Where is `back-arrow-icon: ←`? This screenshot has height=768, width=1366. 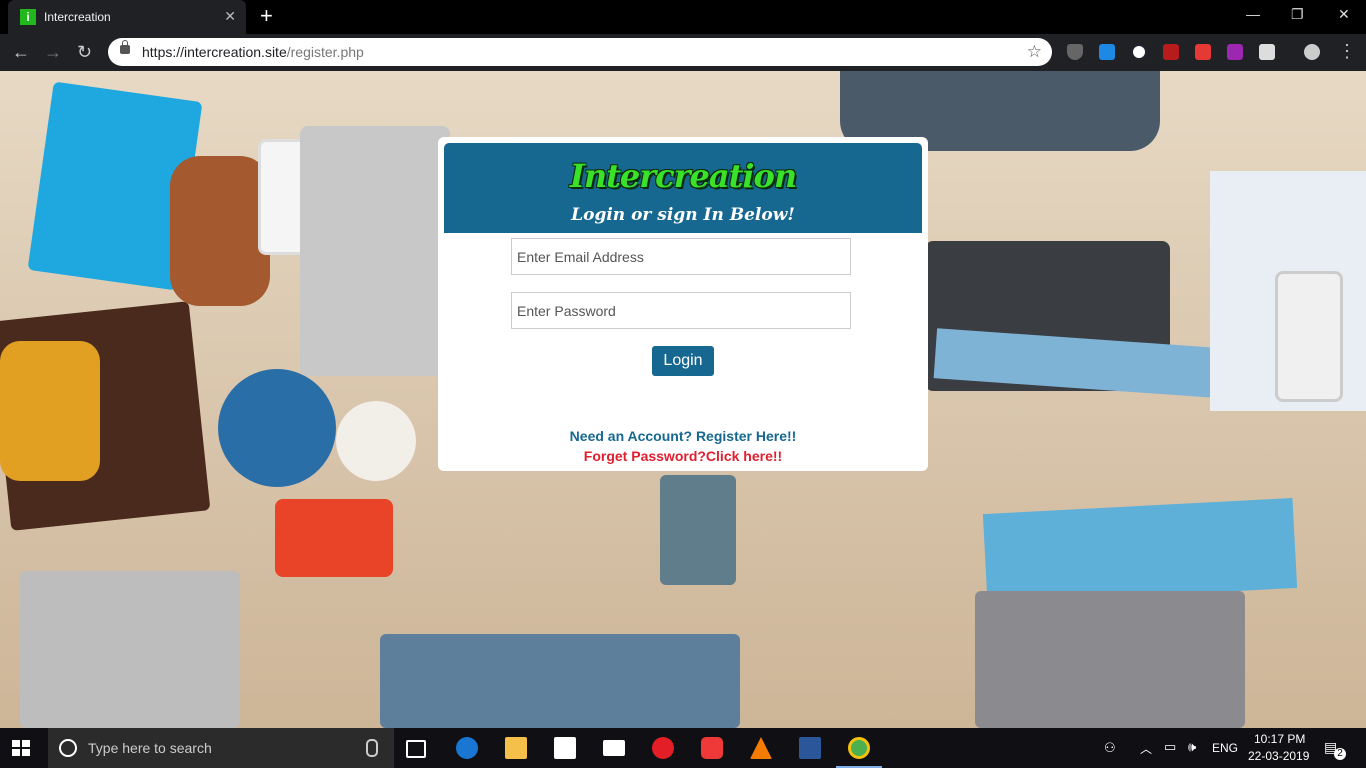 back-arrow-icon: ← is located at coordinates (21, 52).